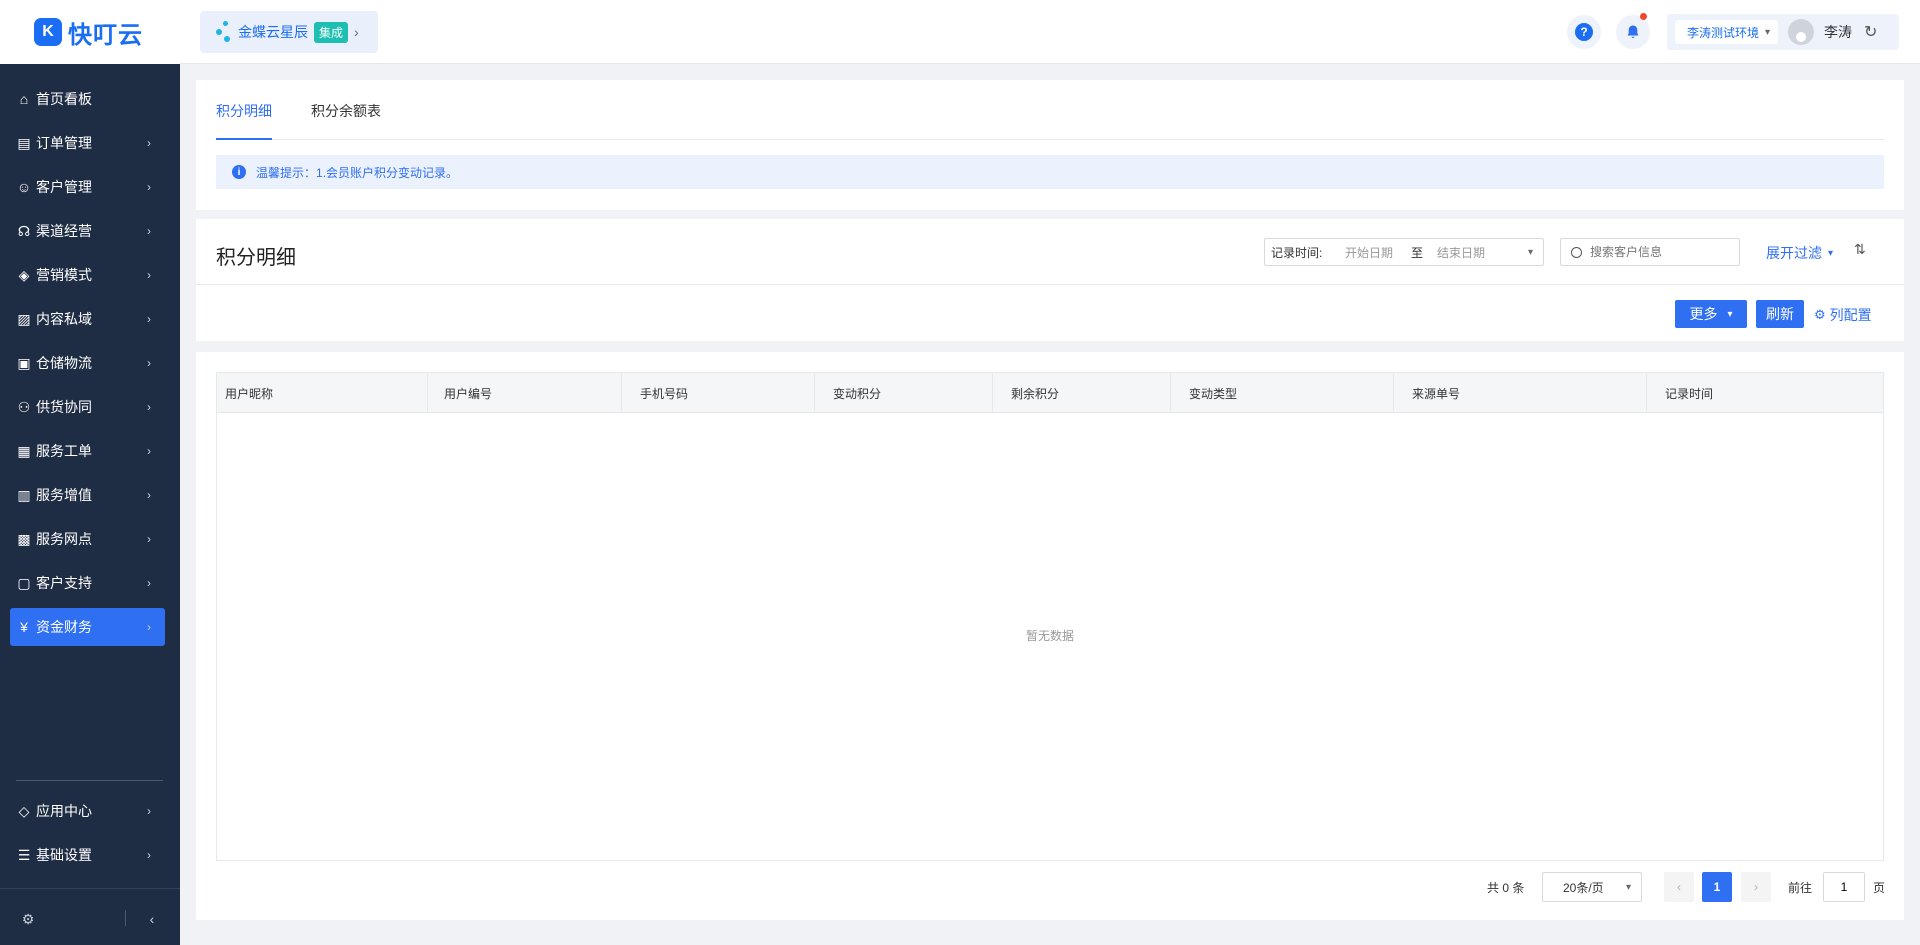  I want to click on sidebar-item: ▩ 服务网点 ›, so click(87, 539).